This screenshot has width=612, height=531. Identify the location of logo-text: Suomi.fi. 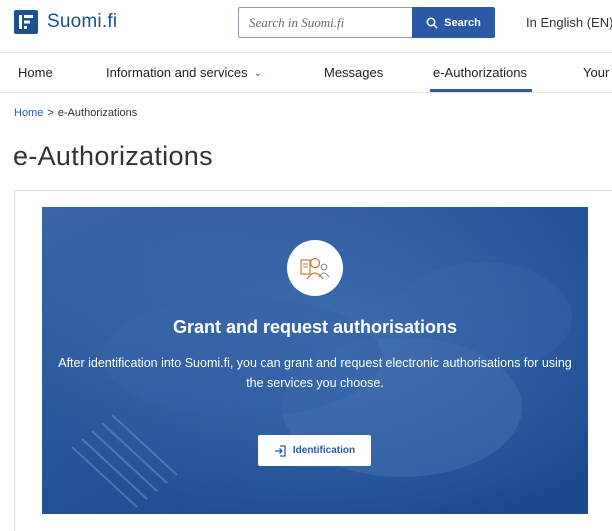
(82, 21).